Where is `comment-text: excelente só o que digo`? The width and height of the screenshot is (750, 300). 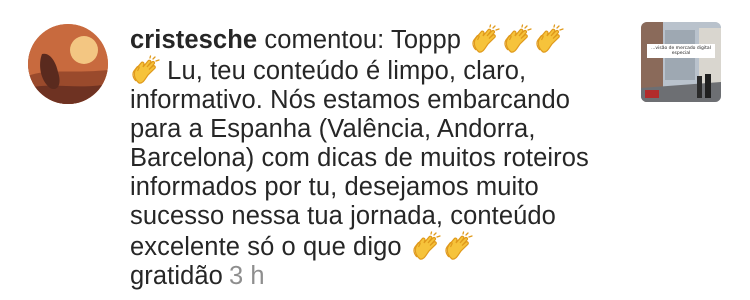
comment-text: excelente só o que digo is located at coordinates (266, 247).